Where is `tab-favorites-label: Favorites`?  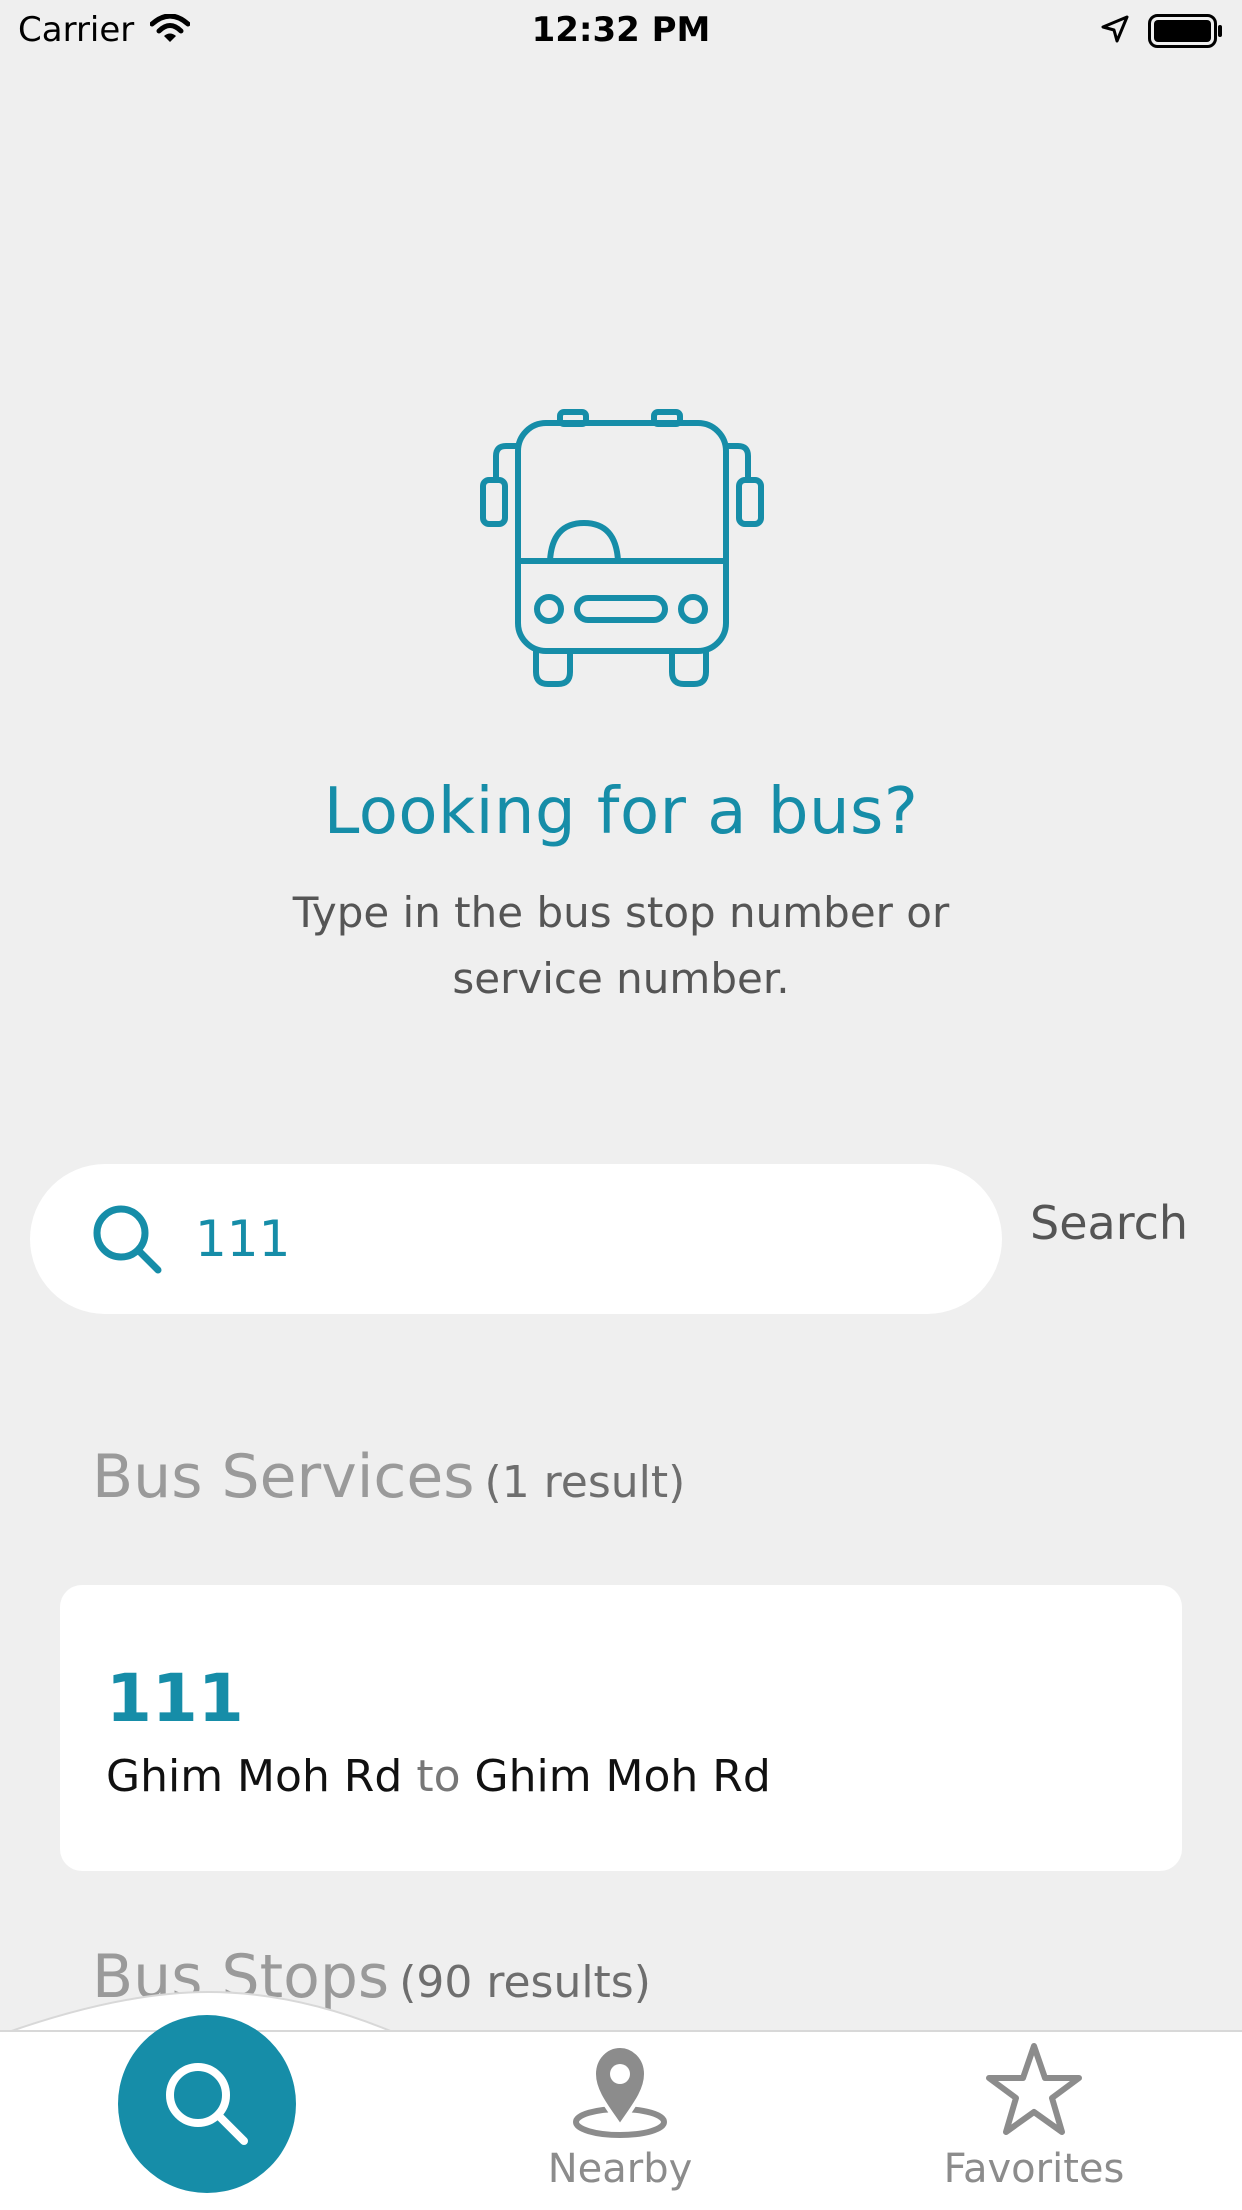
tab-favorites-label: Favorites is located at coordinates (1034, 2169).